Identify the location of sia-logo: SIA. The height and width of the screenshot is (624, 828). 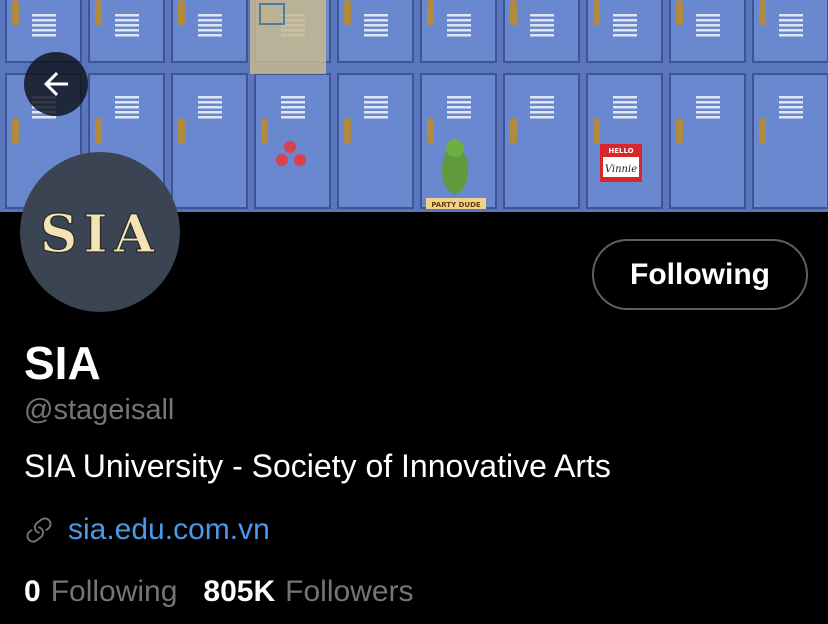
(99, 234).